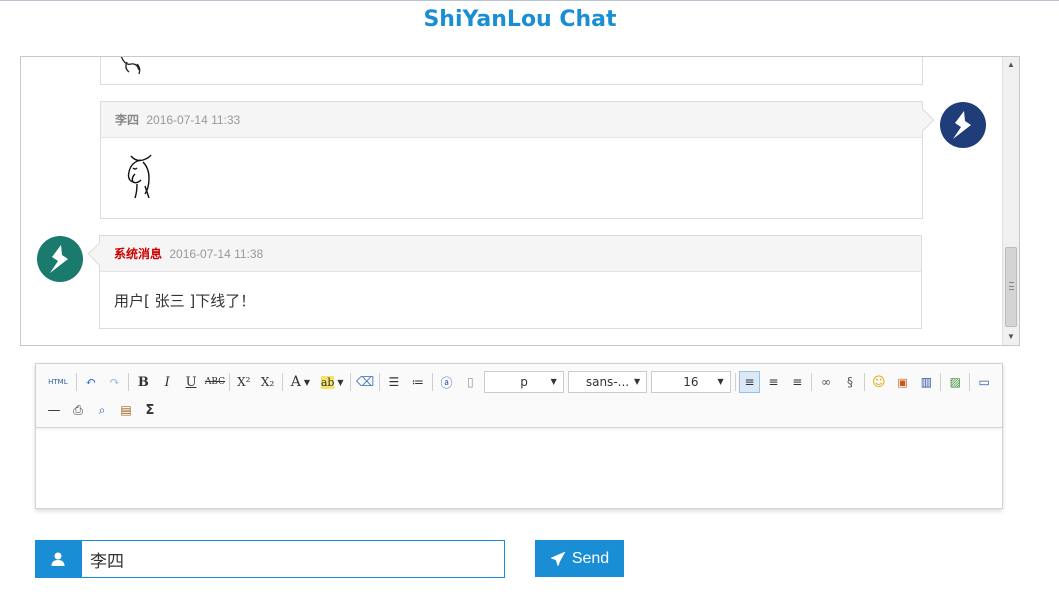  What do you see at coordinates (293, 559) in the screenshot?
I see `username-input` at bounding box center [293, 559].